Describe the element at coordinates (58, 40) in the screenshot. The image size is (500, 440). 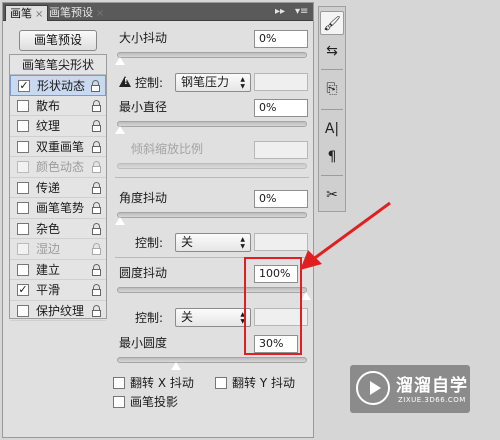
I see `brush-presets-button: 画笔预设` at that location.